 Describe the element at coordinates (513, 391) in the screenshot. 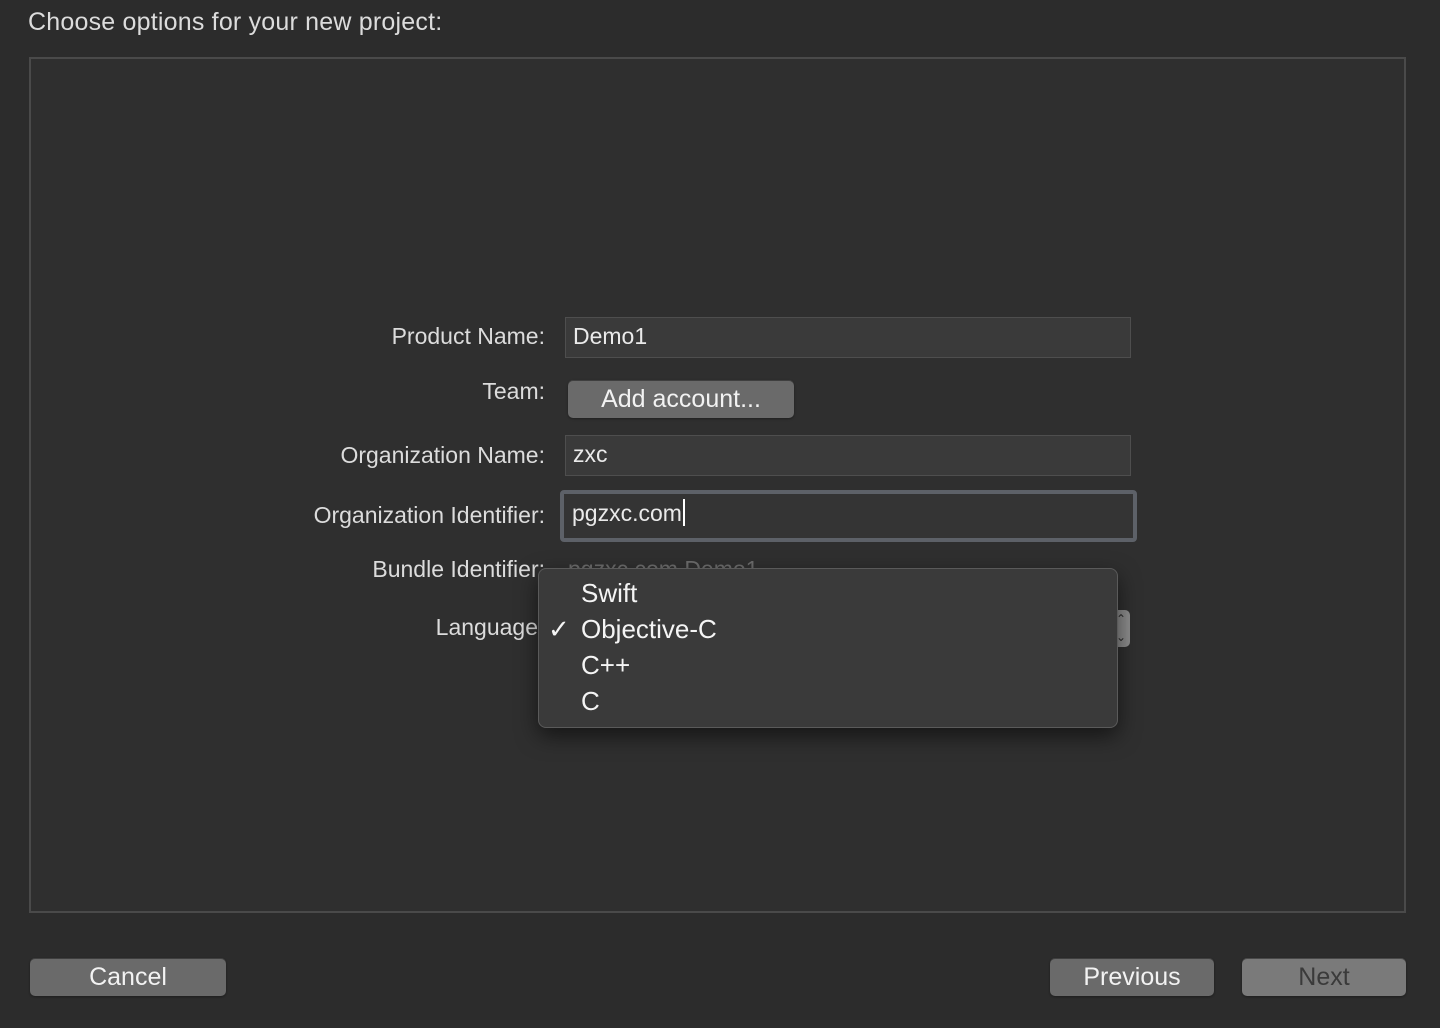

I see `team-label: Team:` at that location.